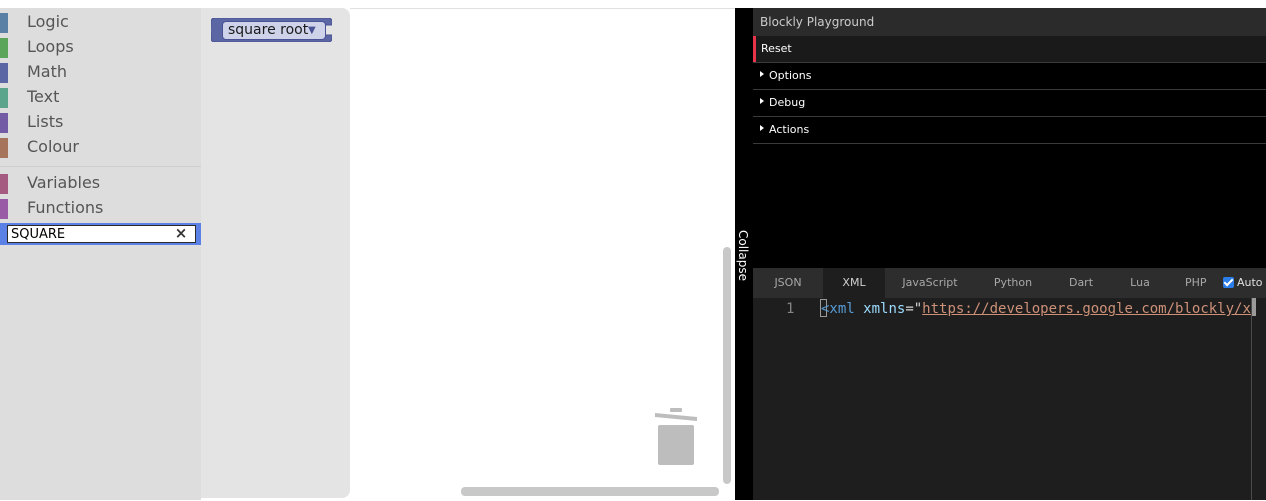 This screenshot has height=501, width=1266. I want to click on dropdown-label: square root, so click(268, 30).